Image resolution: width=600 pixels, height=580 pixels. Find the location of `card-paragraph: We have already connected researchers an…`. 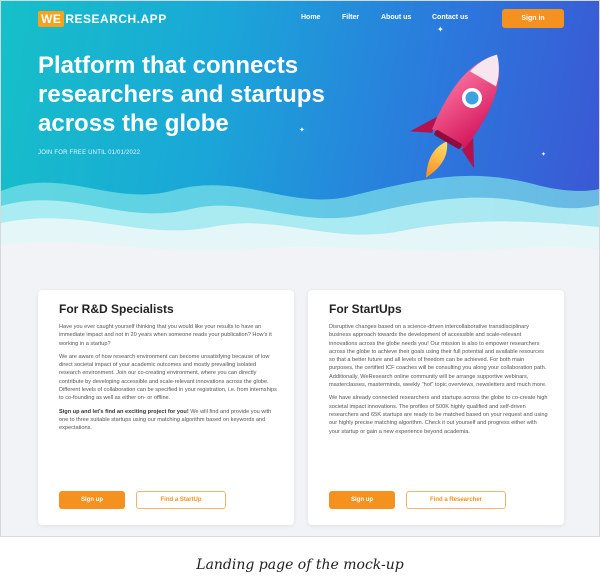

card-paragraph: We have already connected researchers an… is located at coordinates (438, 415).